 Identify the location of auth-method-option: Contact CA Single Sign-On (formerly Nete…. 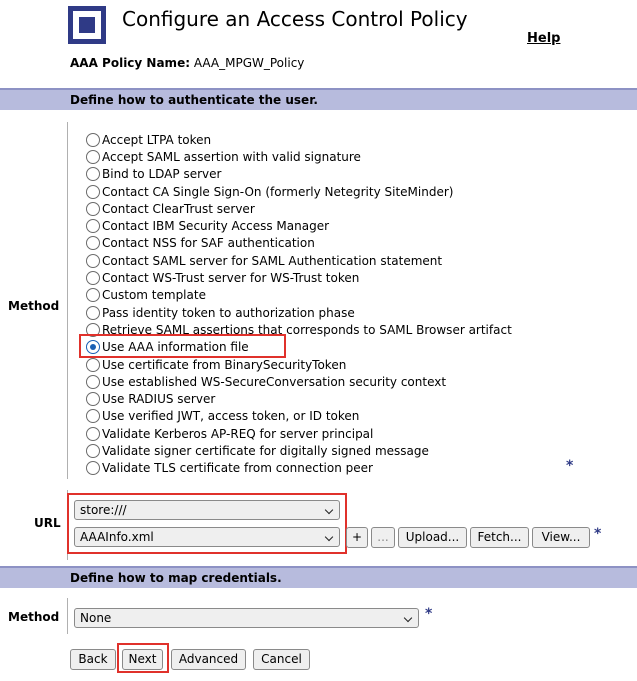
(299, 191).